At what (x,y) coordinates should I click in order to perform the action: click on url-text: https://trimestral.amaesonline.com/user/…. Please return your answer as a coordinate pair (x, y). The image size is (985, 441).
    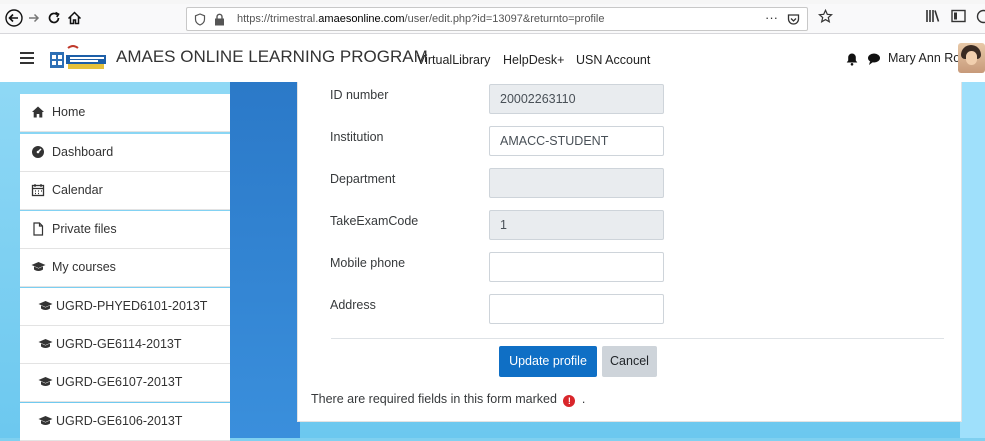
    Looking at the image, I should click on (421, 19).